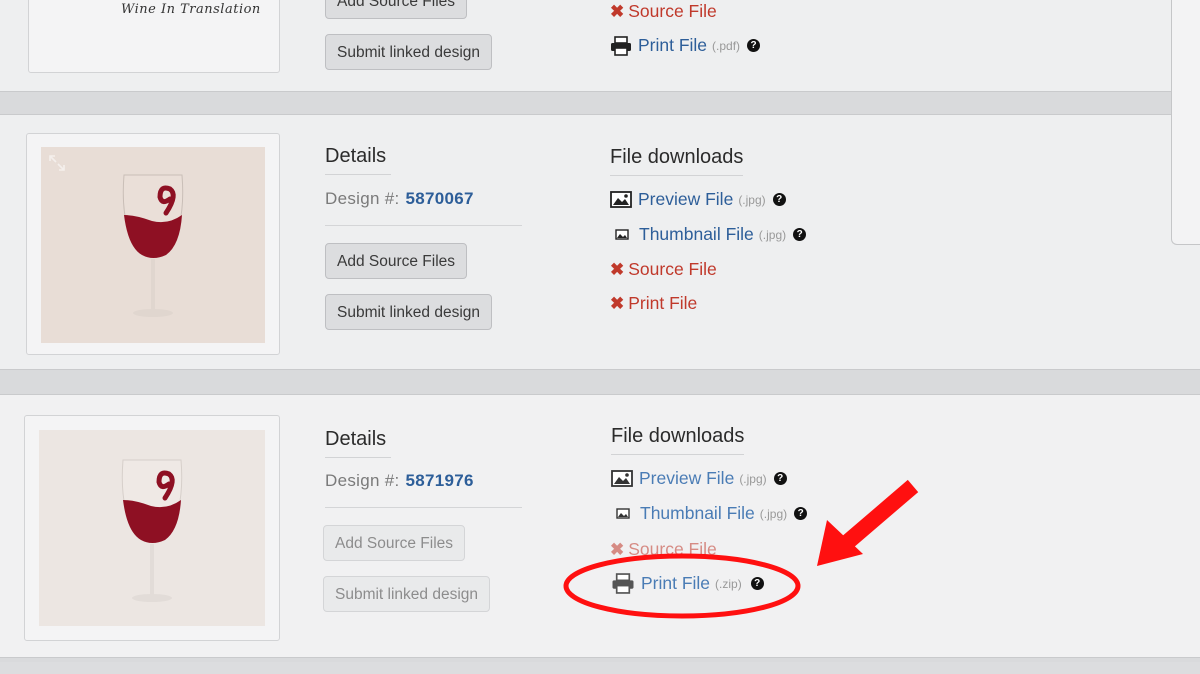  I want to click on download-print-file: ✖ Print File, so click(653, 303).